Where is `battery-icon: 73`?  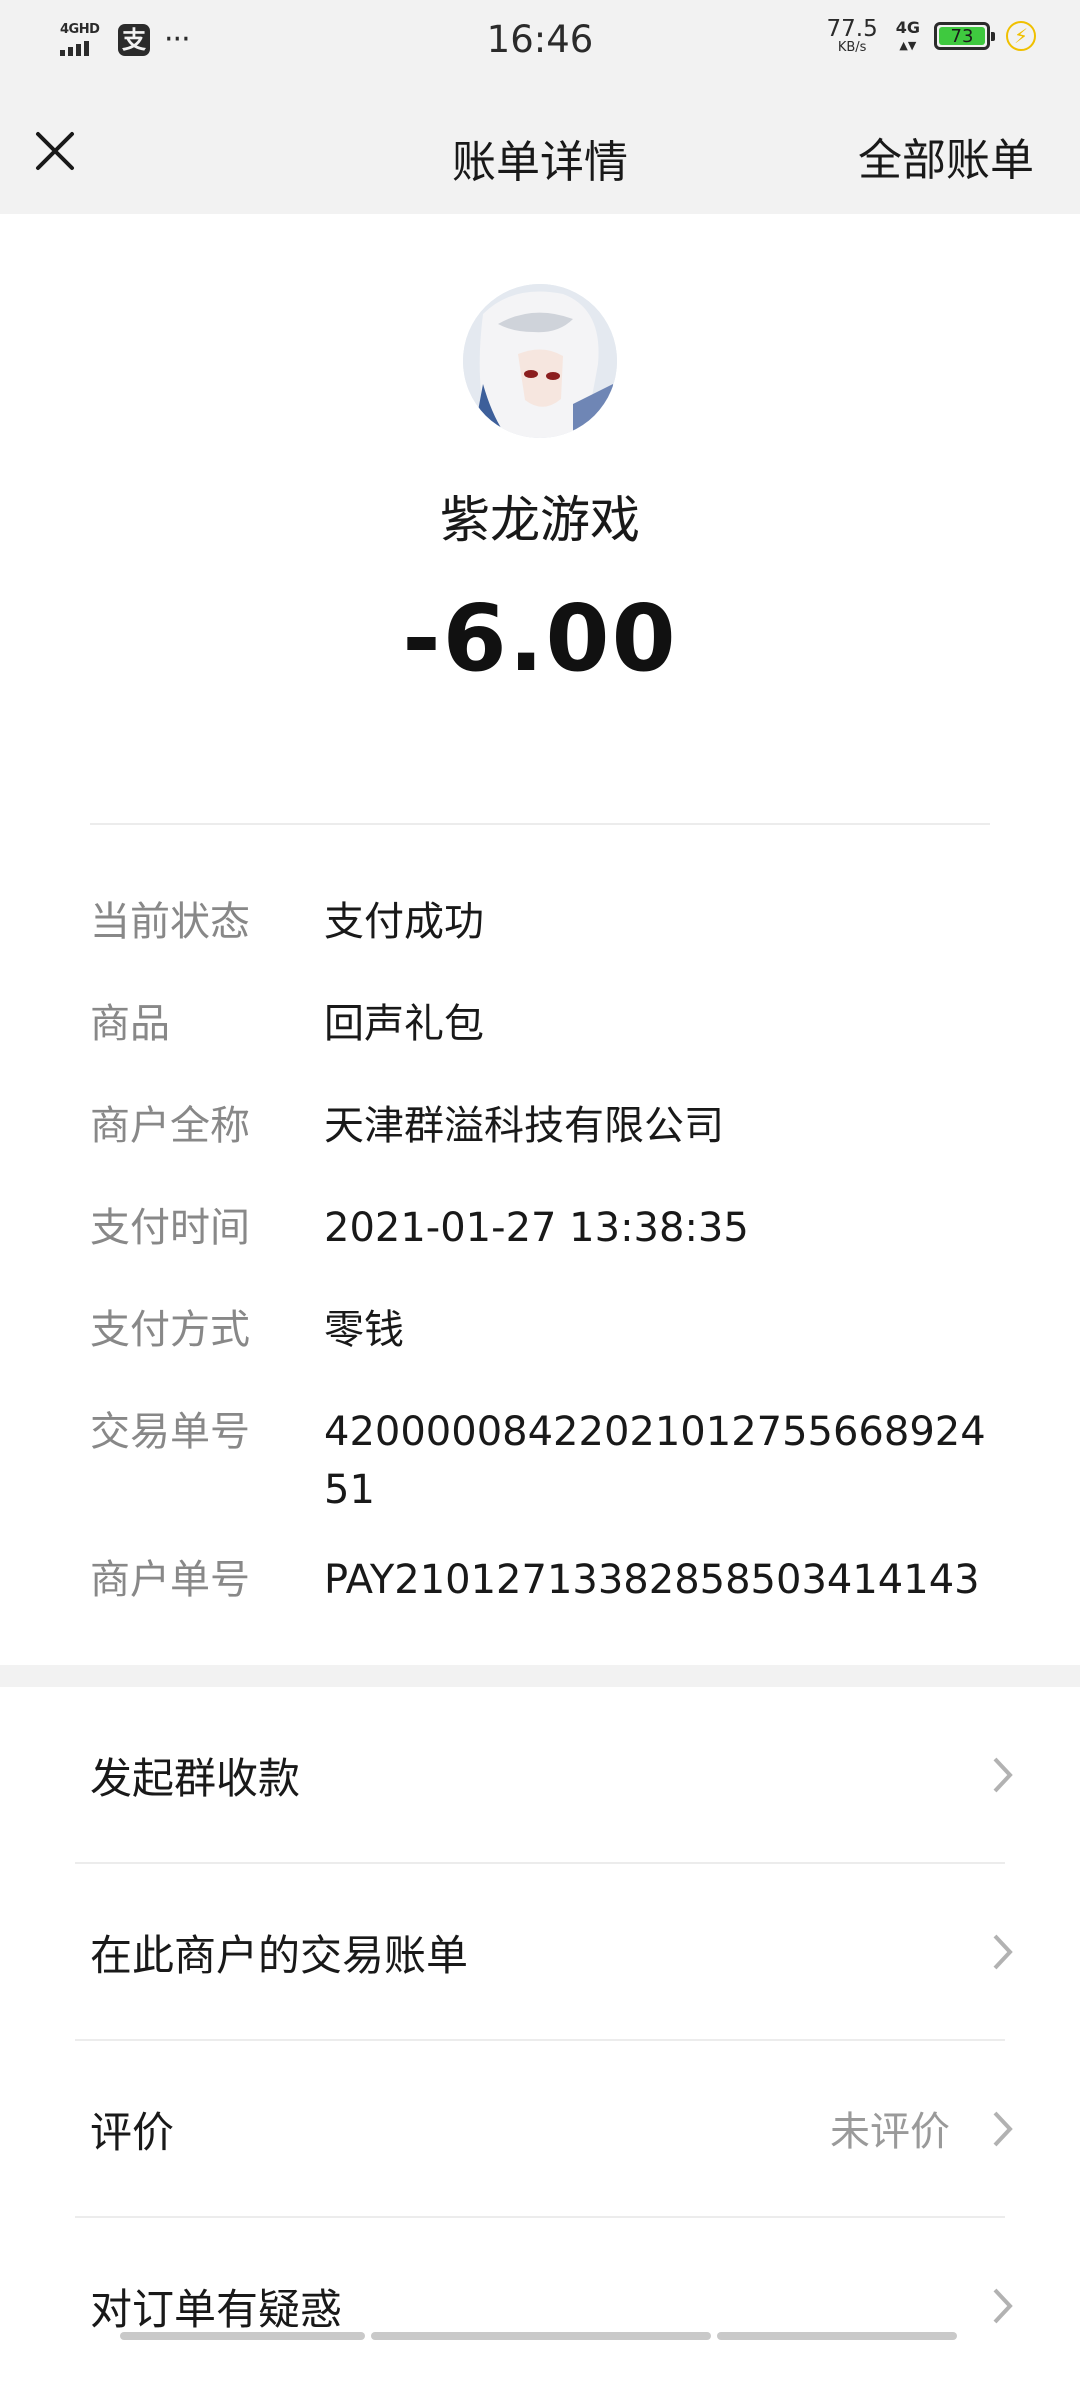 battery-icon: 73 is located at coordinates (962, 36).